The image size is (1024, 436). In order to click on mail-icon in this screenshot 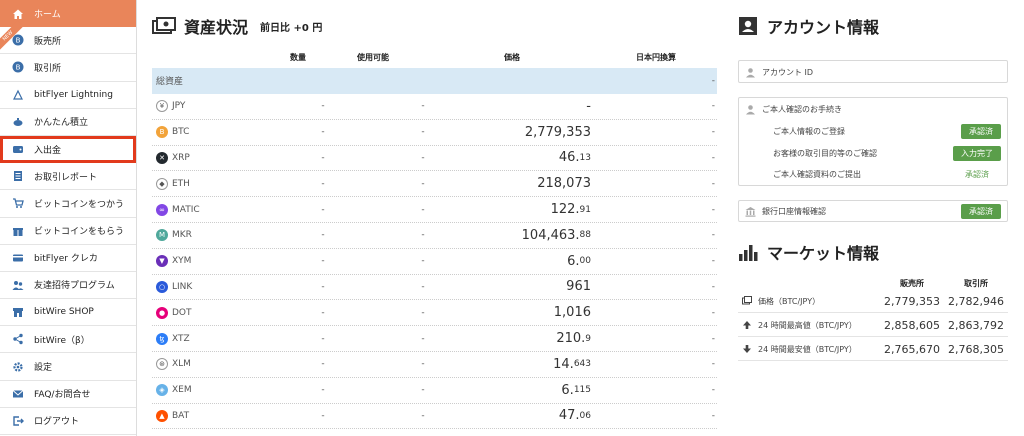, I will do `click(18, 394)`.